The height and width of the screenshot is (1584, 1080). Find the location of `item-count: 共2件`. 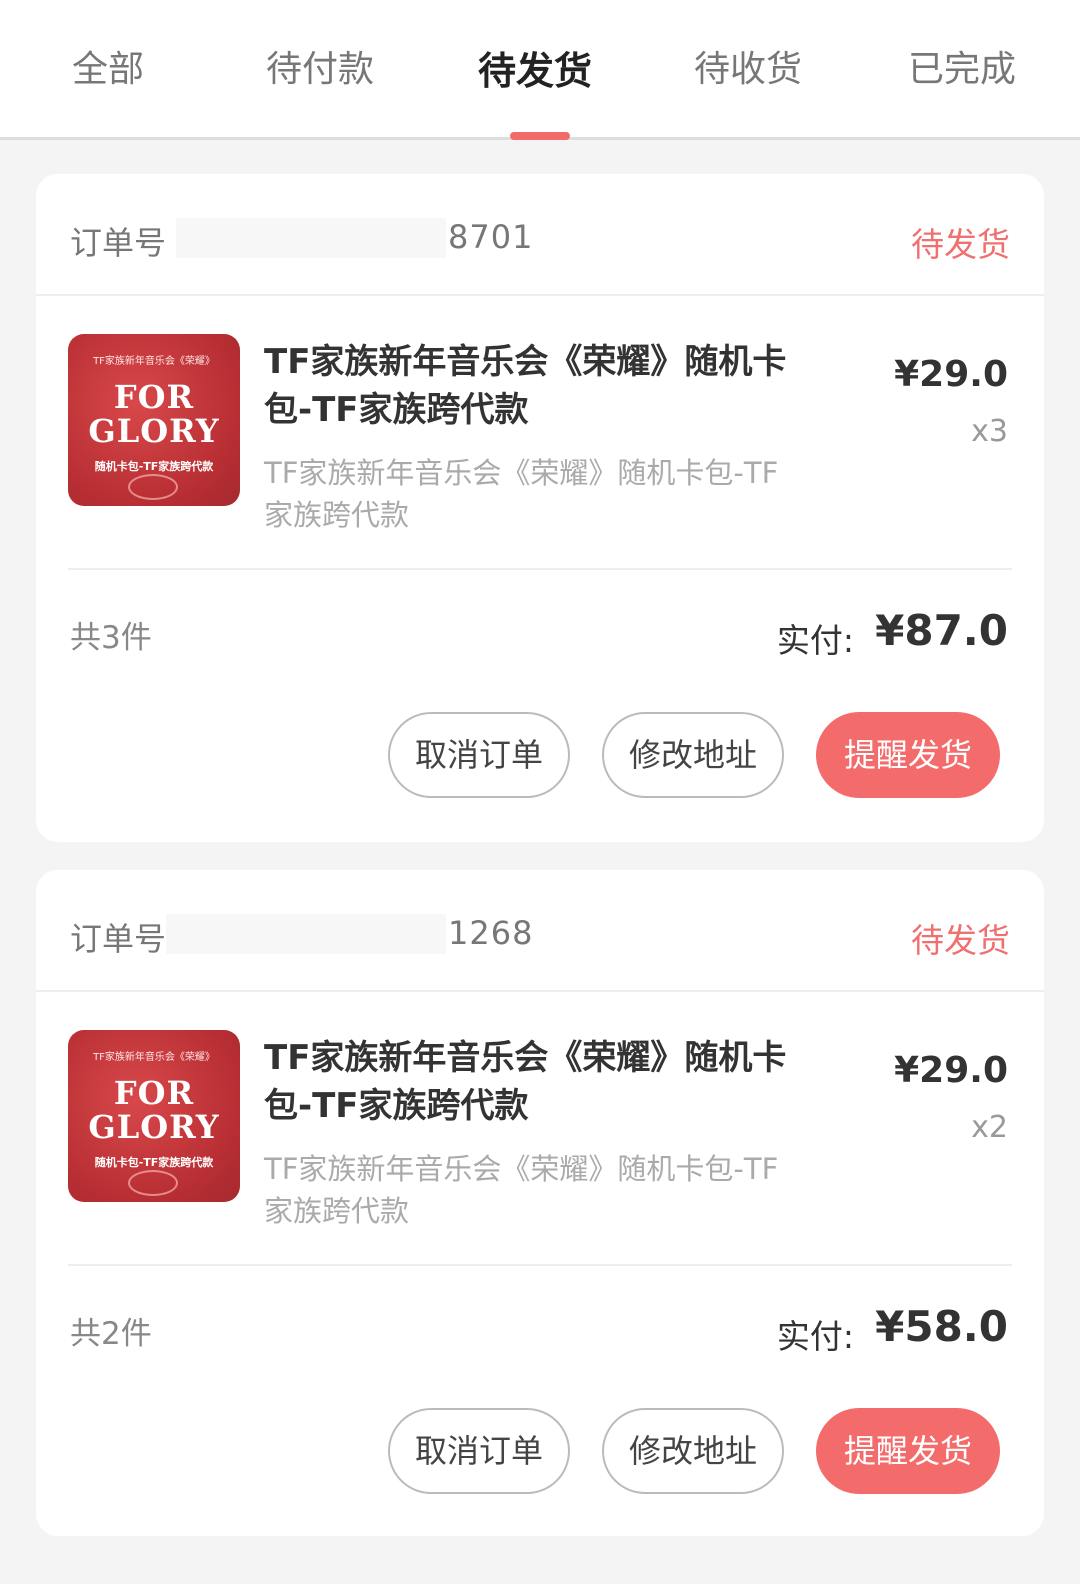

item-count: 共2件 is located at coordinates (111, 1334).